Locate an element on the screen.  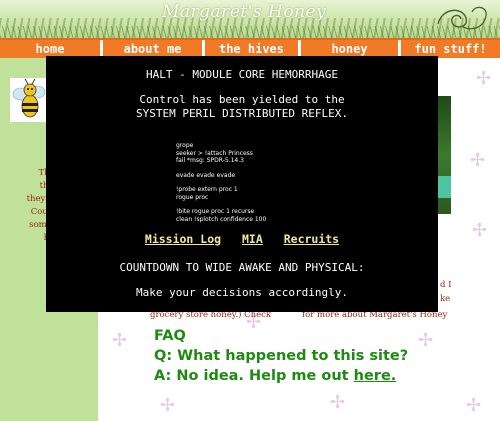
mia-link: MIA is located at coordinates (252, 239).